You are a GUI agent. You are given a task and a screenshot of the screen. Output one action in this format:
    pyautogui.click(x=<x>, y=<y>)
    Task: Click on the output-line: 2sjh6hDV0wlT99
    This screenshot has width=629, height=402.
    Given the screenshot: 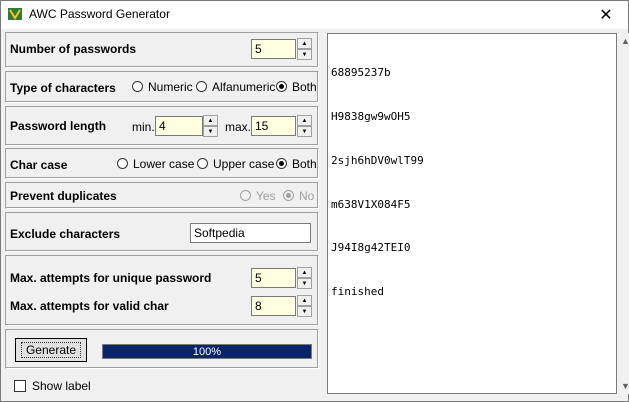 What is the action you would take?
    pyautogui.click(x=377, y=160)
    